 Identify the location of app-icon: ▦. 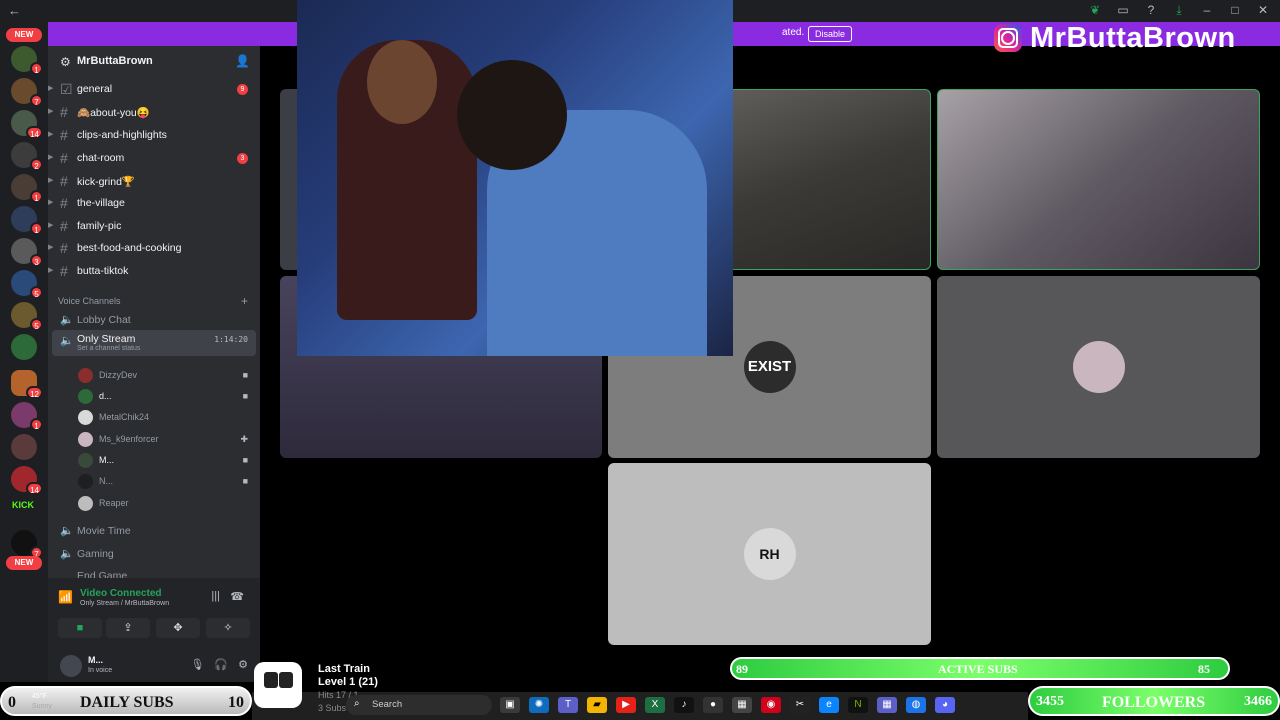
(742, 705).